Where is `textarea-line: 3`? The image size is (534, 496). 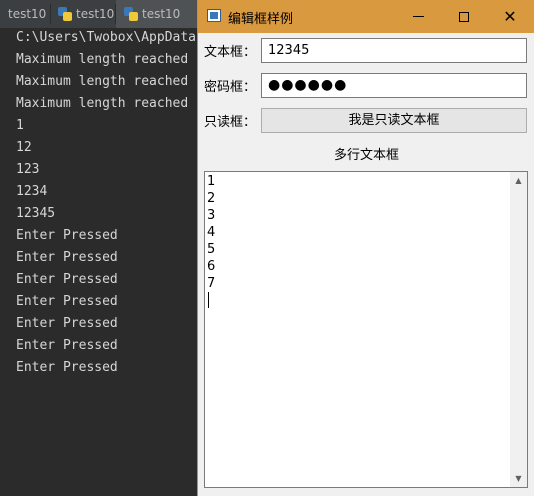
textarea-line: 3 is located at coordinates (211, 215).